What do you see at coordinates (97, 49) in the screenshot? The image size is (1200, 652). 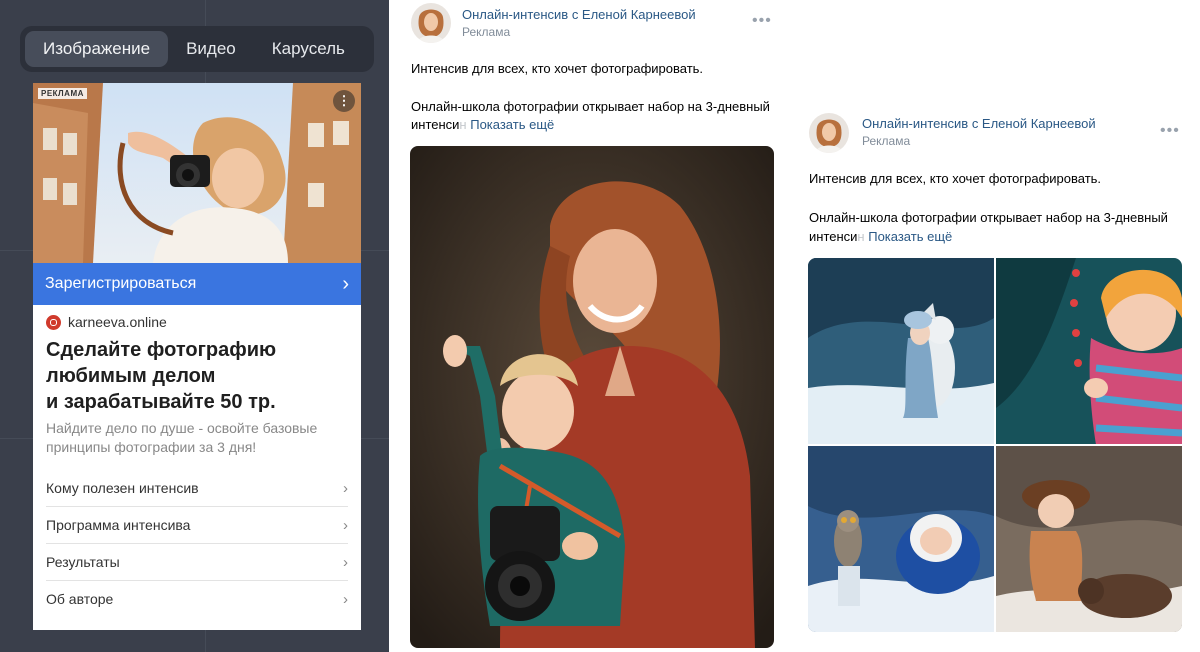 I see `tab-image: Изображение` at bounding box center [97, 49].